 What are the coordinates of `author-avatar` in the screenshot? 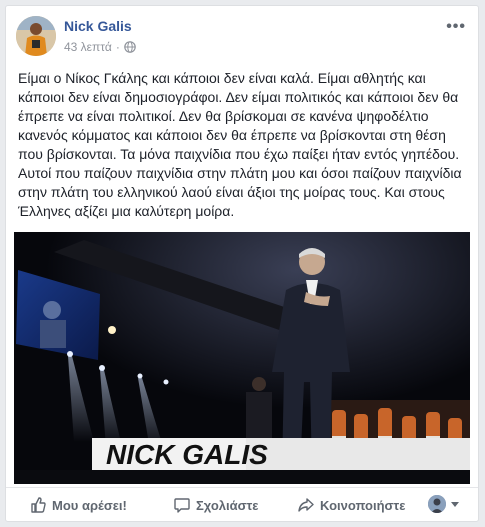 It's located at (36, 36).